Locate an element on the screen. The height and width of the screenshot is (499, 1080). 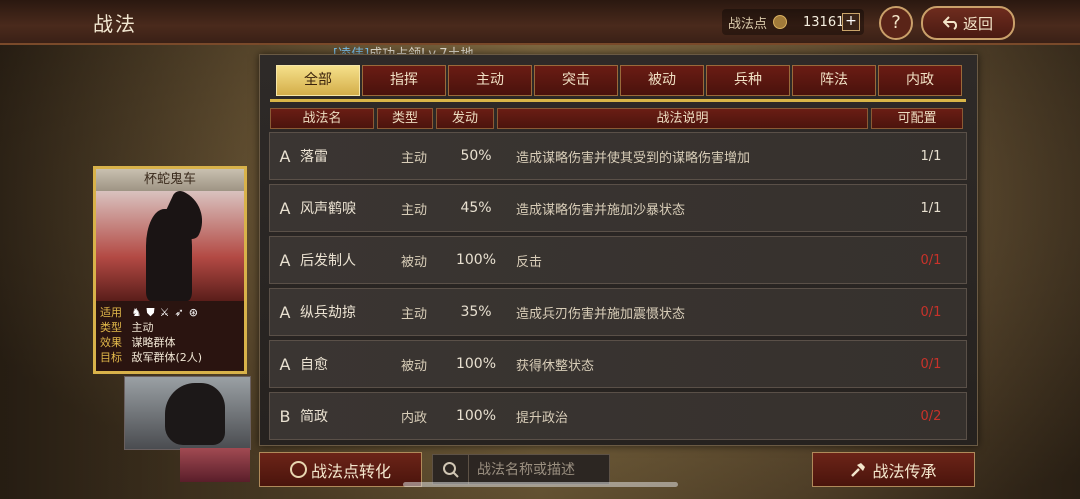
card-info-label: 类型 is located at coordinates (111, 327).